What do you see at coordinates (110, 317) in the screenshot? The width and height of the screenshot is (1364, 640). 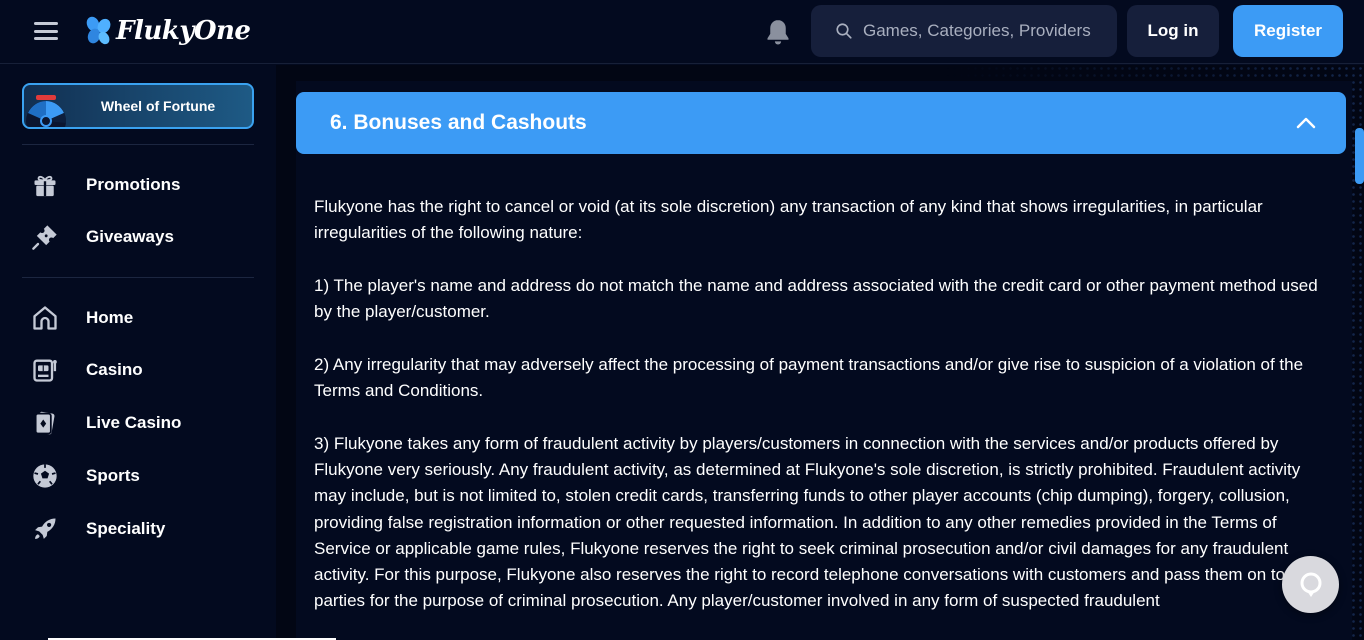 I see `sidebar-item-label: Home` at bounding box center [110, 317].